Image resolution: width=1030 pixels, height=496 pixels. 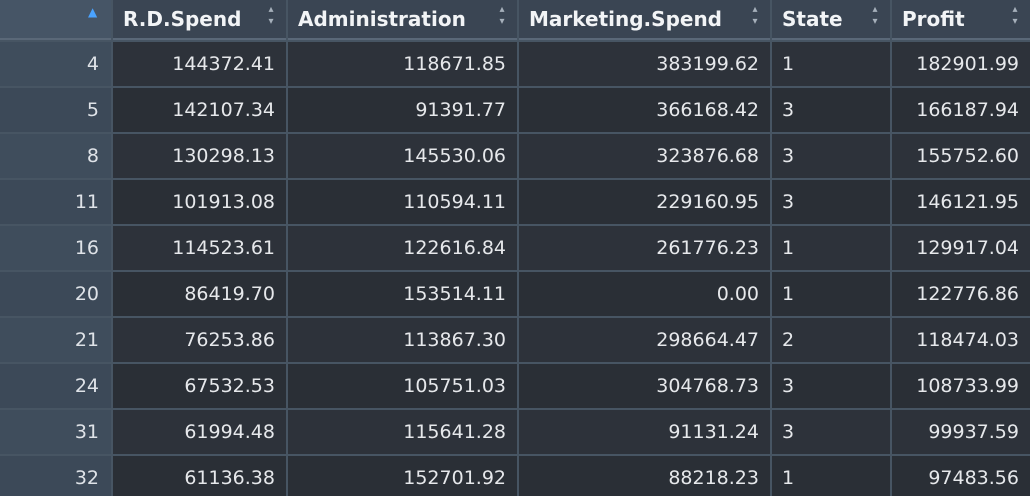 I want to click on cell-state: 2, so click(x=831, y=340).